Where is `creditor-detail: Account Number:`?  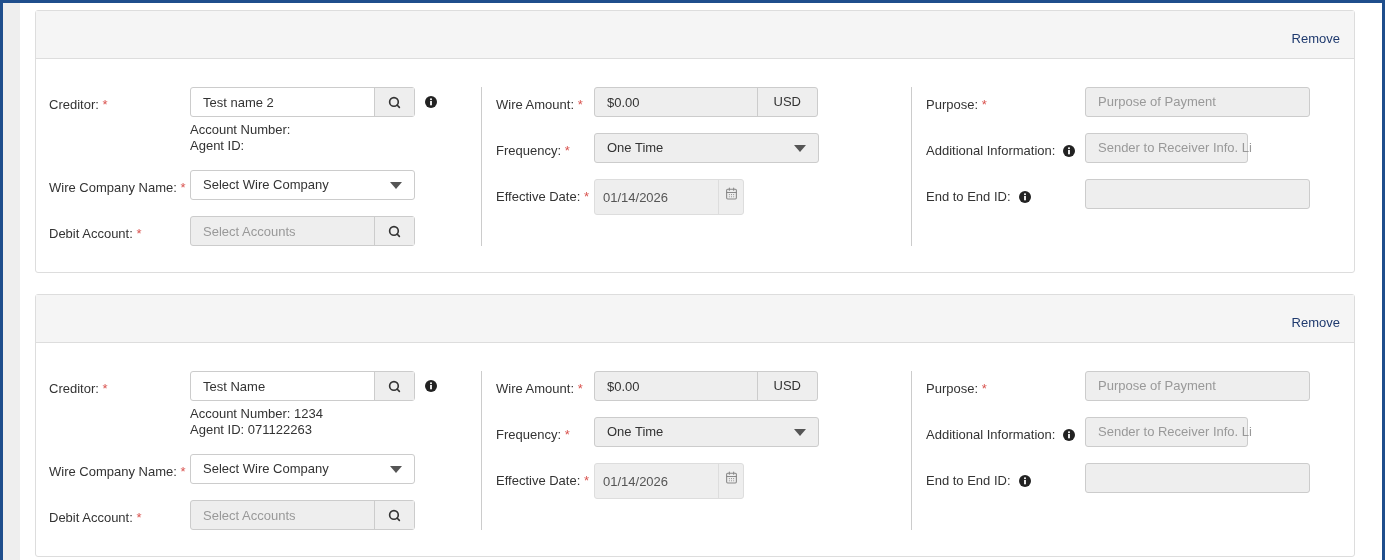
creditor-detail: Account Number: is located at coordinates (241, 130).